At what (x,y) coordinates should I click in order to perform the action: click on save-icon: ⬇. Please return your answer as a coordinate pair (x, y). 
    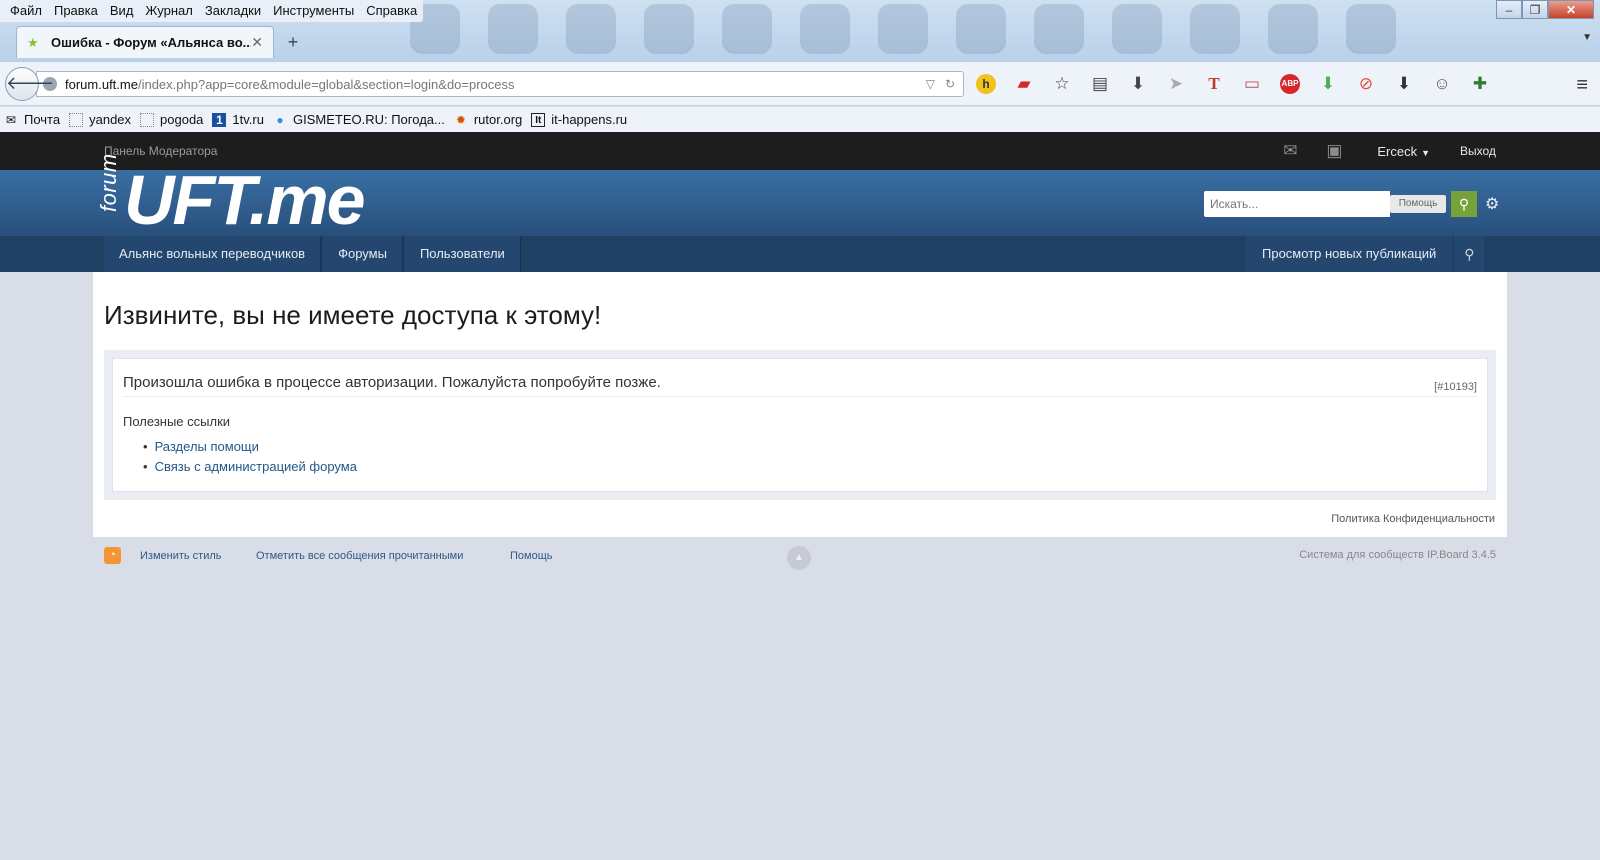
    Looking at the image, I should click on (1404, 84).